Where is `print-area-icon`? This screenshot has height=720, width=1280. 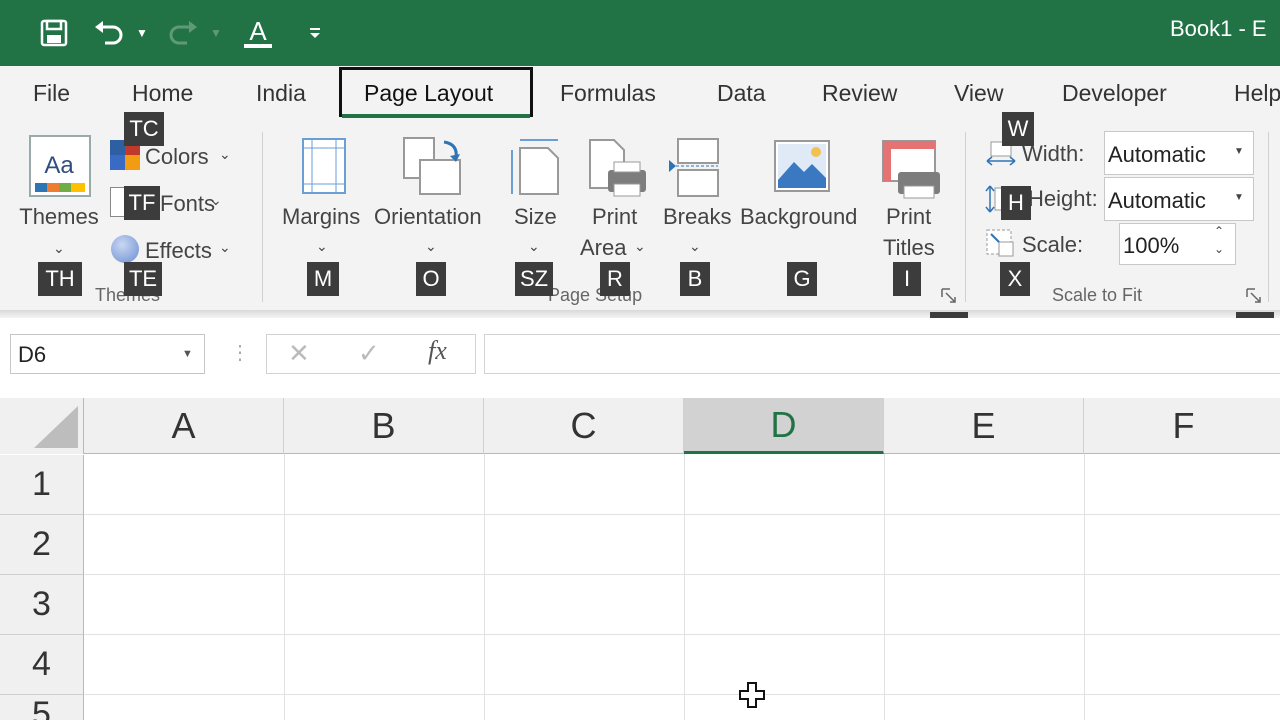 print-area-icon is located at coordinates (618, 168).